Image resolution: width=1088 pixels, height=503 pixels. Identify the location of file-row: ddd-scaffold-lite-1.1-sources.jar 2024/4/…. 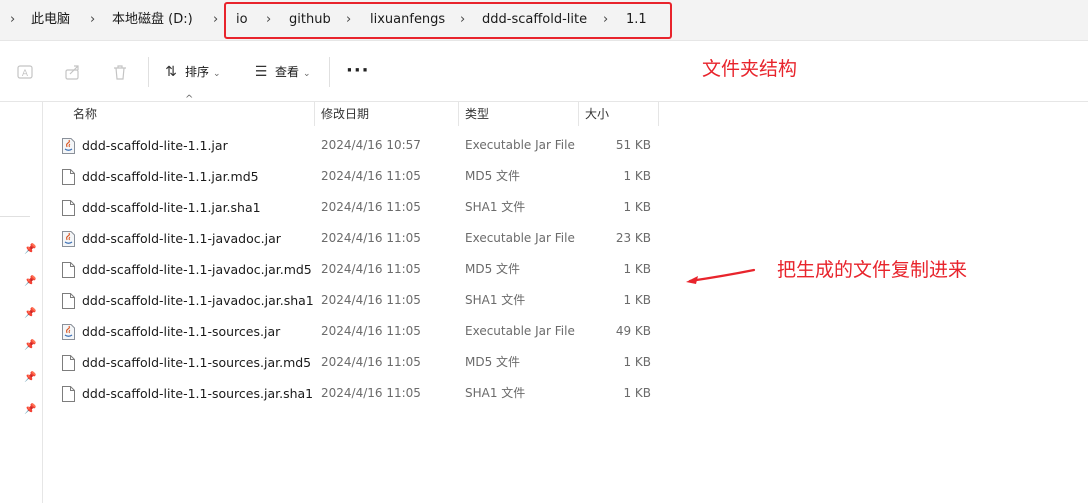
(357, 331).